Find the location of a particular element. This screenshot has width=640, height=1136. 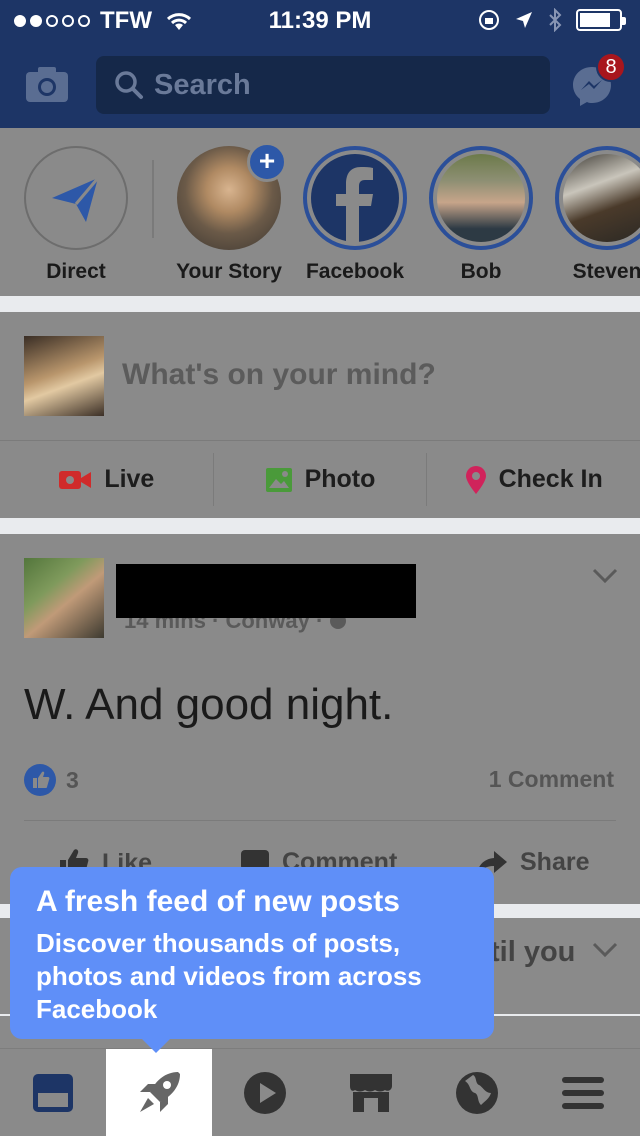

camera-icon is located at coordinates (47, 84).